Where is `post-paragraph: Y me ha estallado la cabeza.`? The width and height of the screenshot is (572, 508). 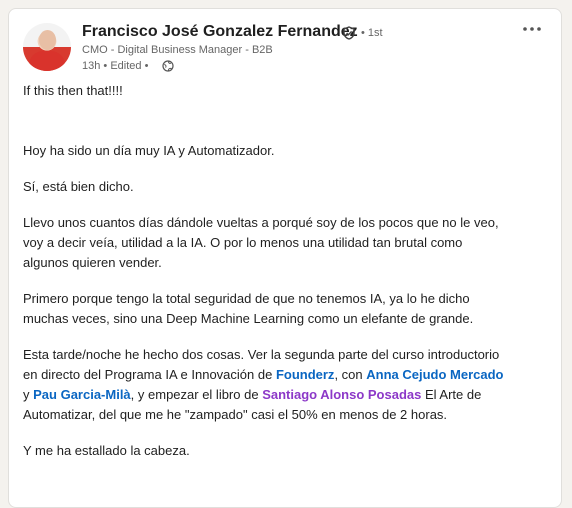
post-paragraph: Y me ha estallado la cabeza. is located at coordinates (106, 450).